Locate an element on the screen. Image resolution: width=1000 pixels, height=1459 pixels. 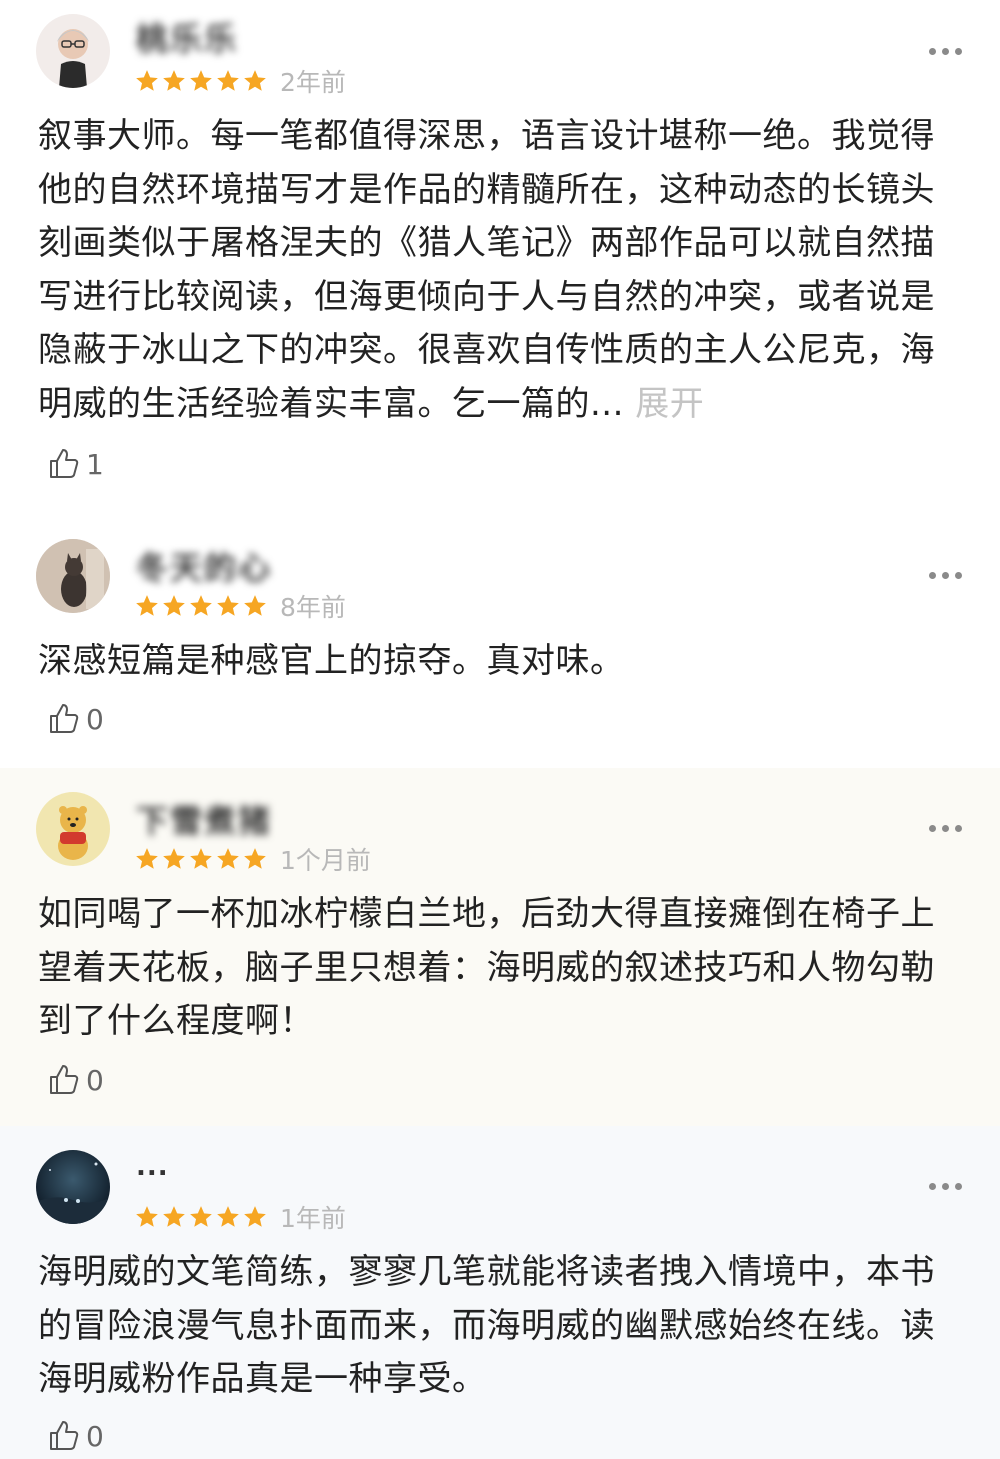
review-meta: 1个月前 is located at coordinates (252, 859).